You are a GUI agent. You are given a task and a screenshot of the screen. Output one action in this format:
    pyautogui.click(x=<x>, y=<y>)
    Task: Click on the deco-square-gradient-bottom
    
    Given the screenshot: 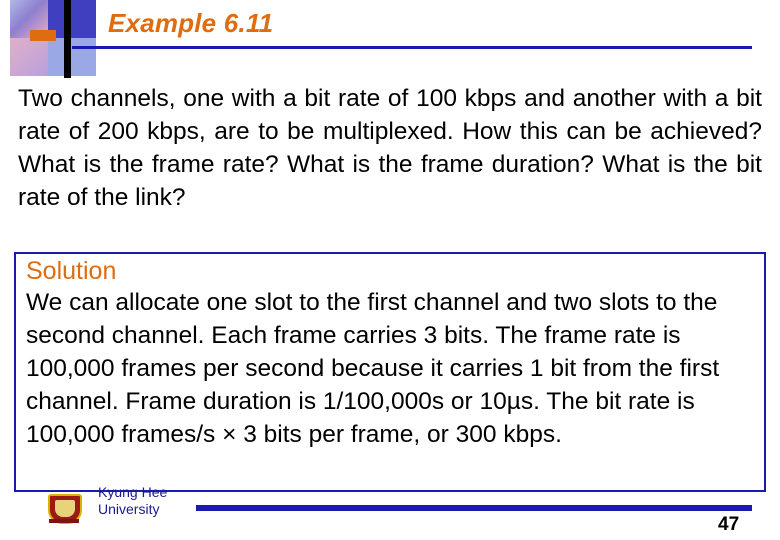 What is the action you would take?
    pyautogui.click(x=29, y=57)
    